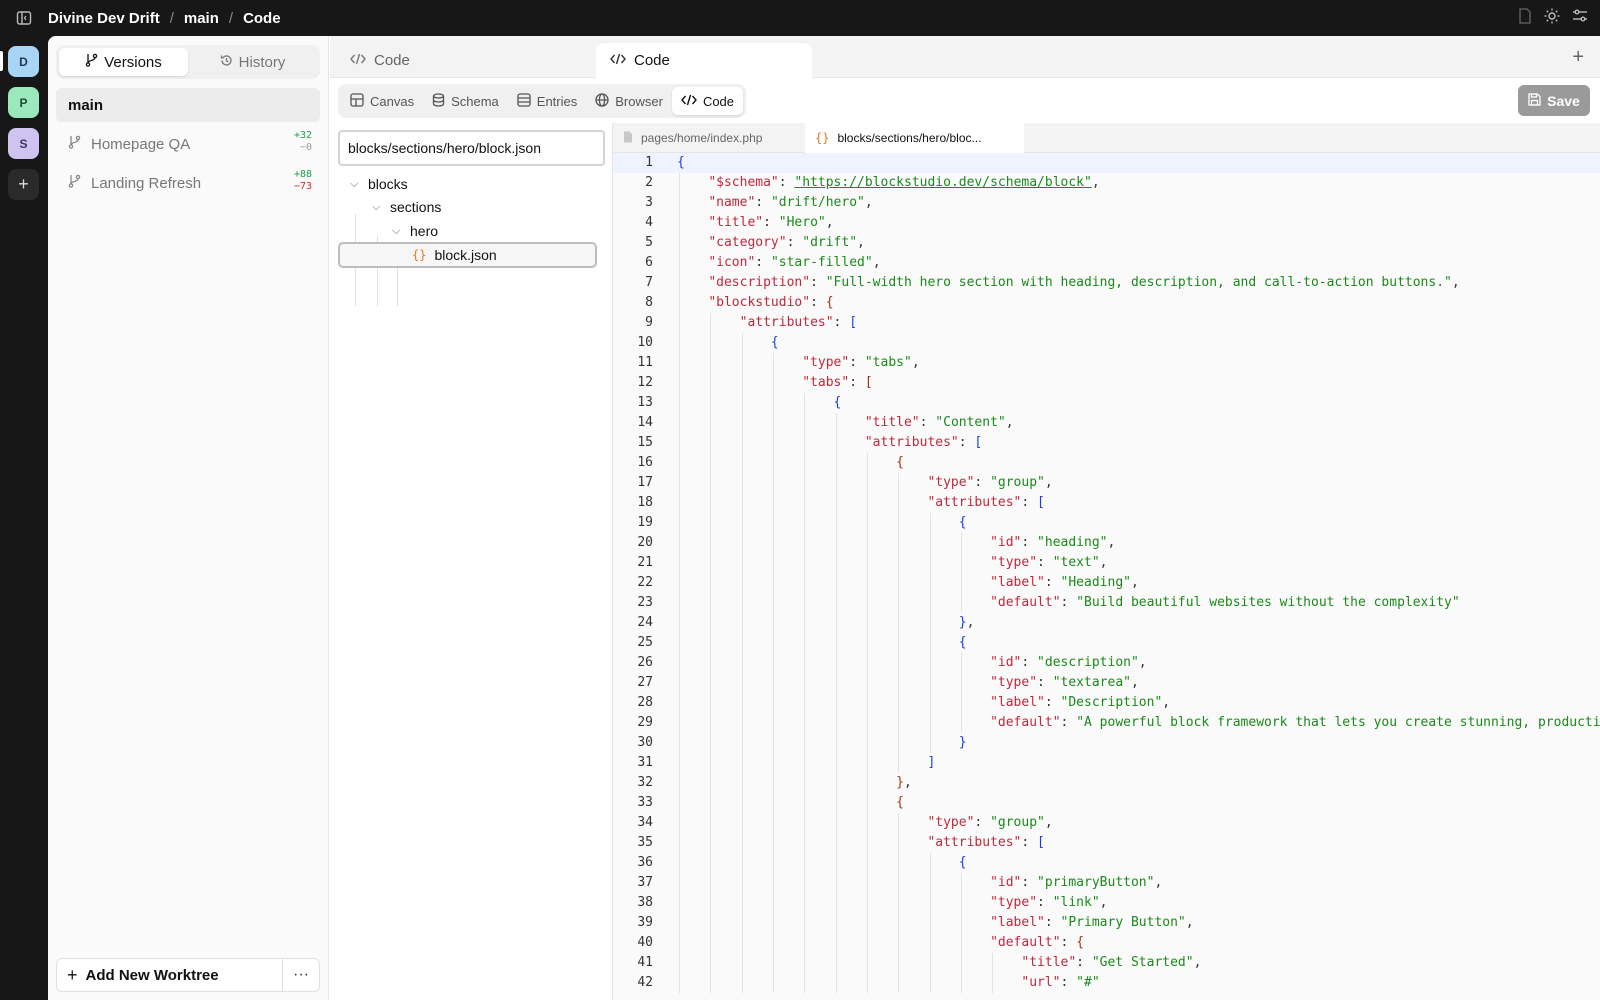 The height and width of the screenshot is (1000, 1600). What do you see at coordinates (1106, 543) in the screenshot?
I see `code-line: 20 "id": "heading",` at bounding box center [1106, 543].